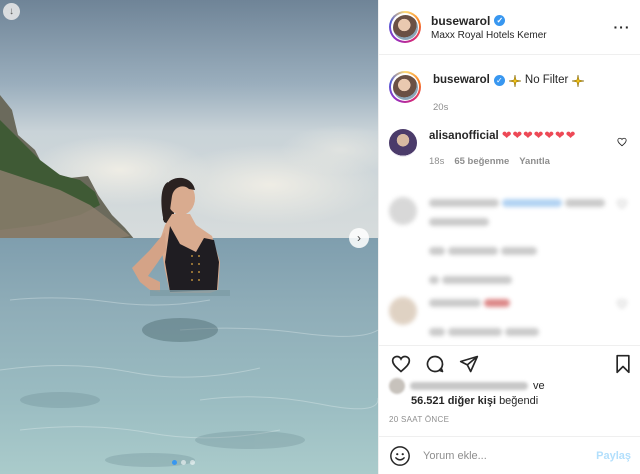 The image size is (640, 474). What do you see at coordinates (481, 161) in the screenshot?
I see `comment-likes: 65 beğenme` at bounding box center [481, 161].